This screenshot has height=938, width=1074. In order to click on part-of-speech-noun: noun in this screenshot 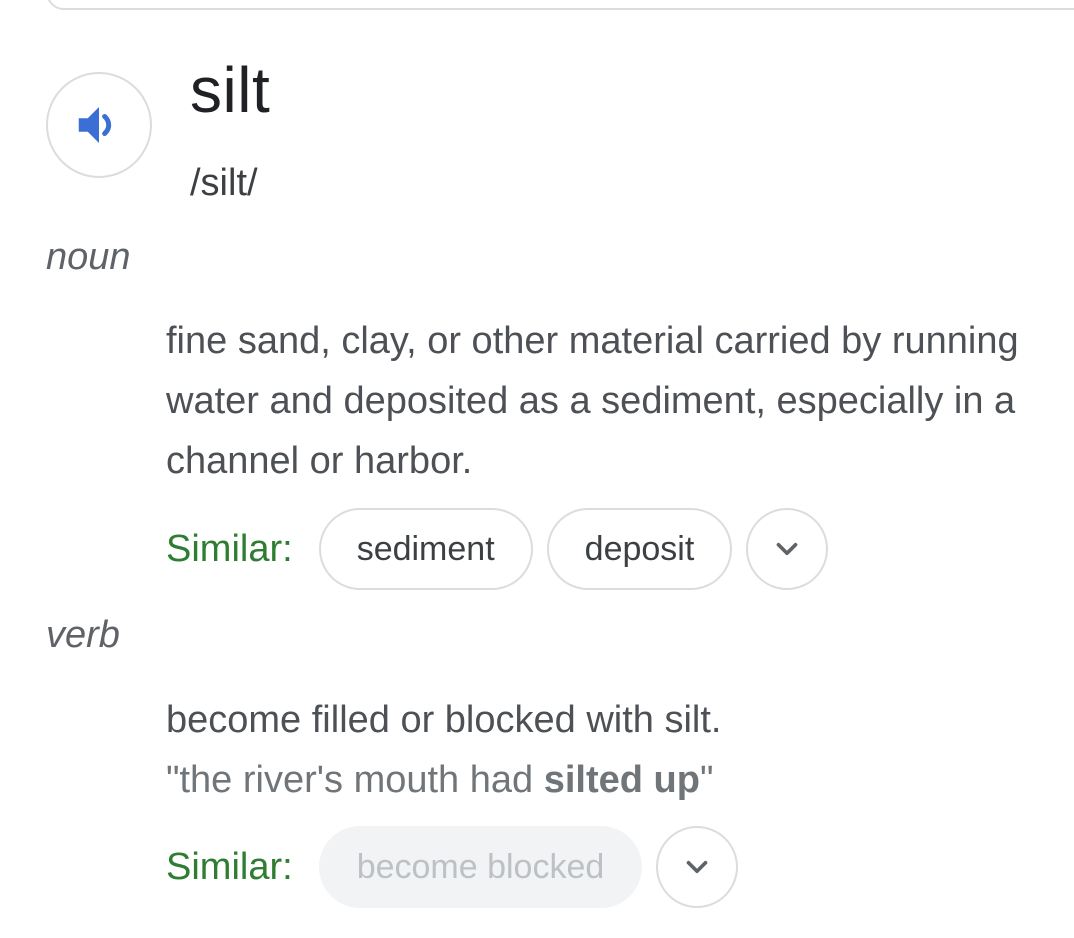, I will do `click(88, 257)`.